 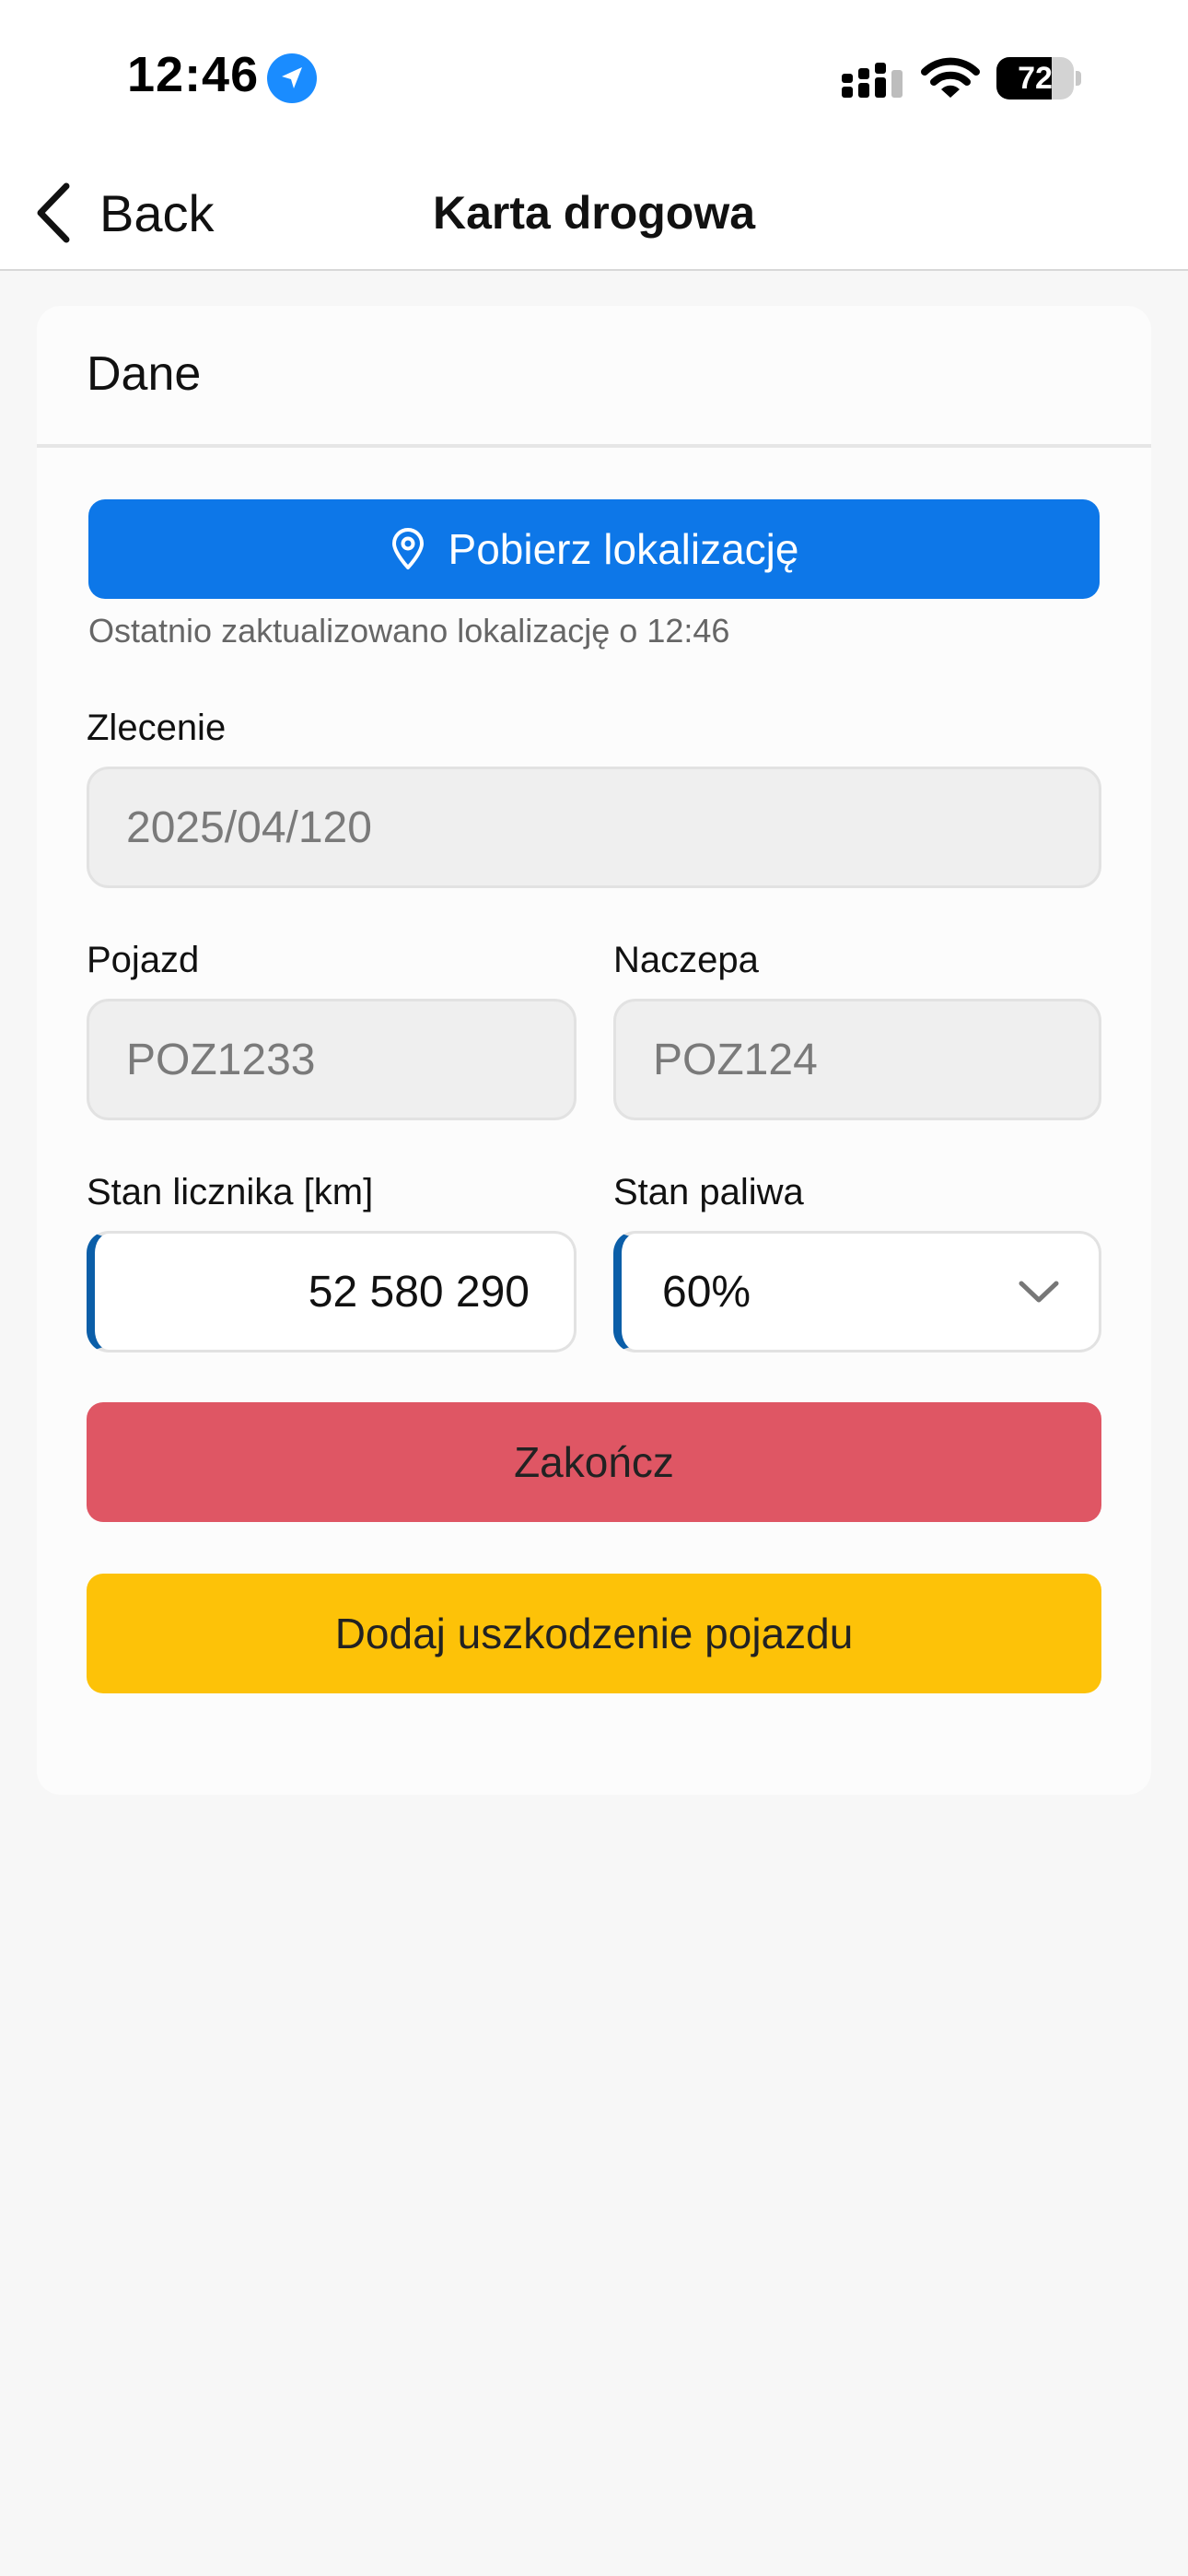 What do you see at coordinates (53, 212) in the screenshot?
I see `chevron-left-icon` at bounding box center [53, 212].